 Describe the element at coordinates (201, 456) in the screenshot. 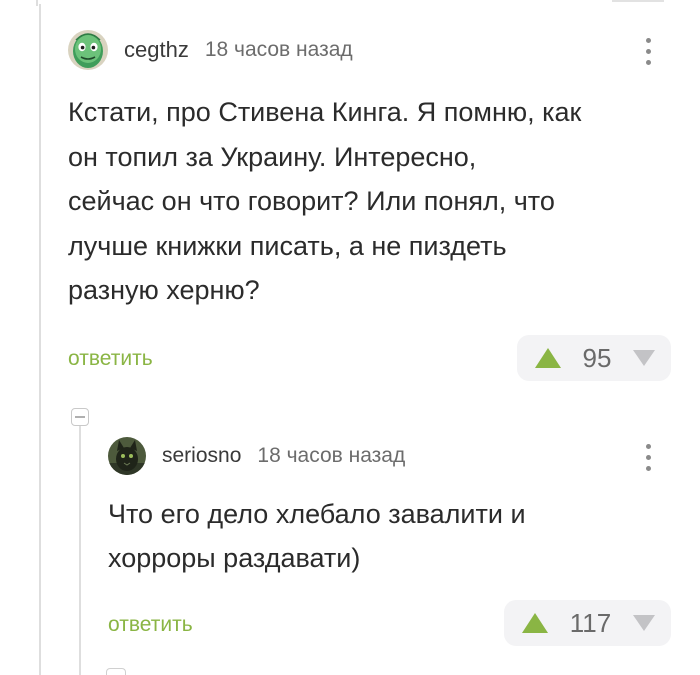

I see `username: seriosno` at that location.